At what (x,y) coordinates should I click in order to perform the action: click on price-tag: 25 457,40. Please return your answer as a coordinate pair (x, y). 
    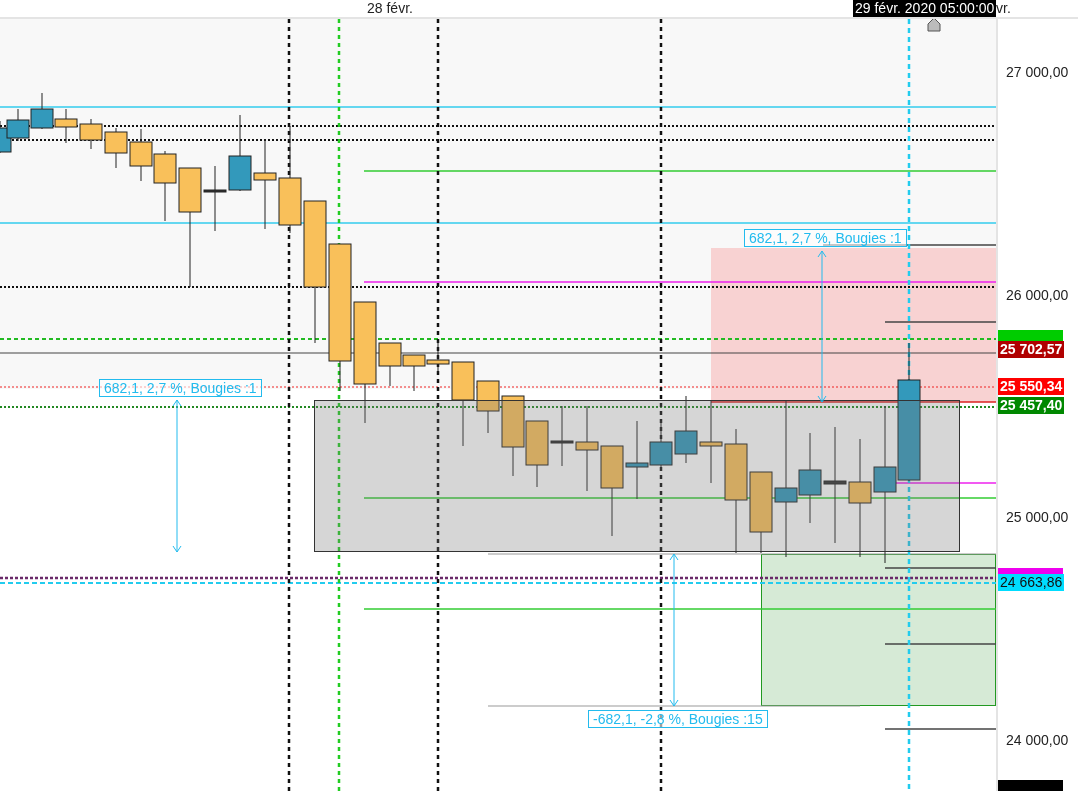
    Looking at the image, I should click on (1031, 405).